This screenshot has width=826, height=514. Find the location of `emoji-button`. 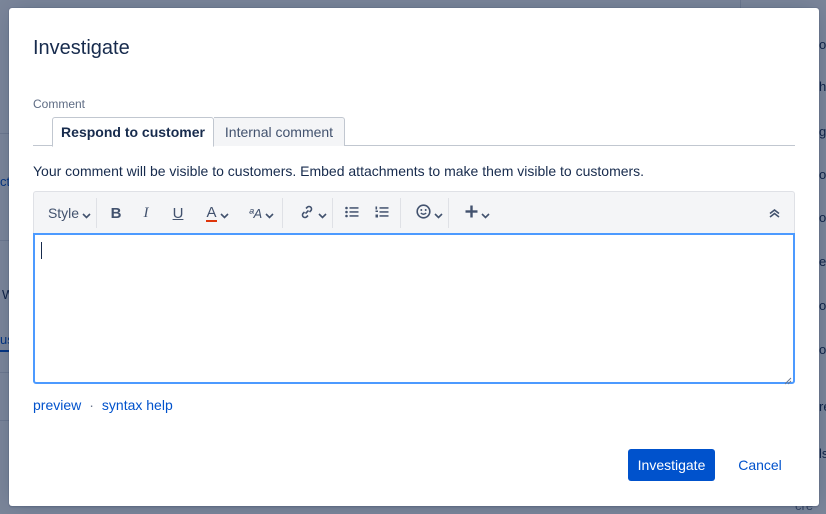

emoji-button is located at coordinates (426, 213).